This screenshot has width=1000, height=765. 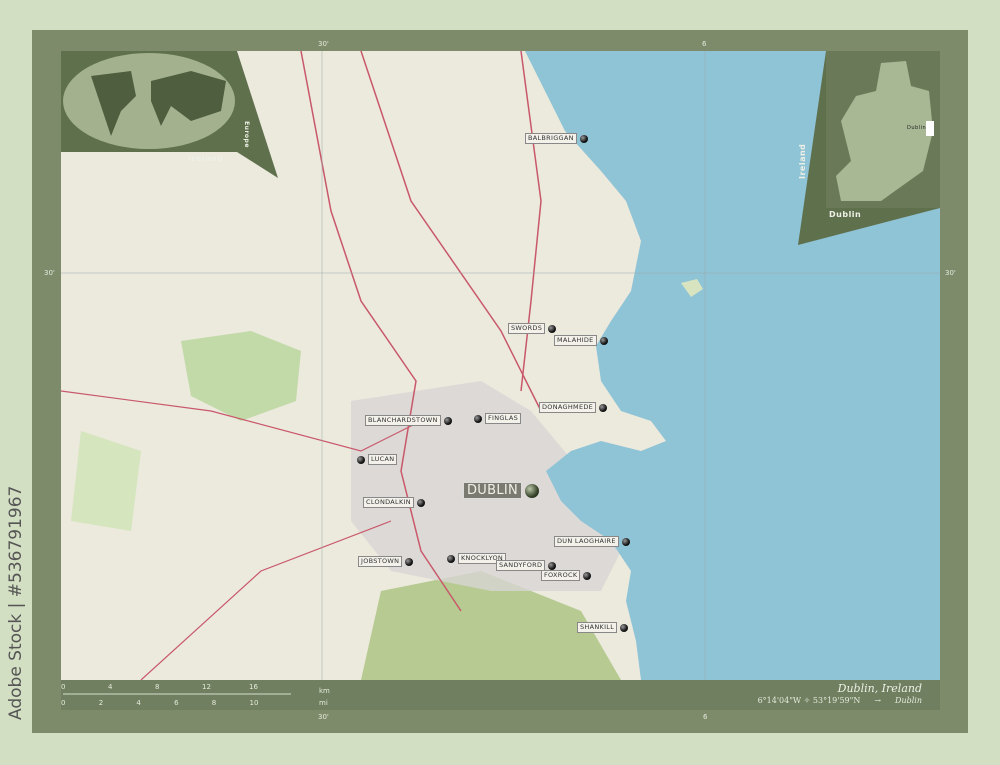 What do you see at coordinates (878, 700) in the screenshot?
I see `arrow-icon: →` at bounding box center [878, 700].